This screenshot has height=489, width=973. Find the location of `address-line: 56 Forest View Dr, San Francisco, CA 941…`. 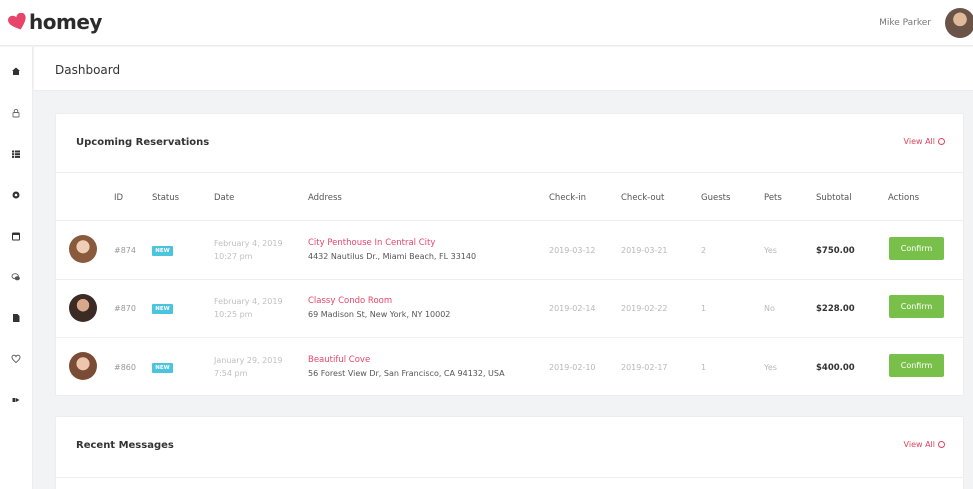

address-line: 56 Forest View Dr, San Francisco, CA 941… is located at coordinates (406, 373).